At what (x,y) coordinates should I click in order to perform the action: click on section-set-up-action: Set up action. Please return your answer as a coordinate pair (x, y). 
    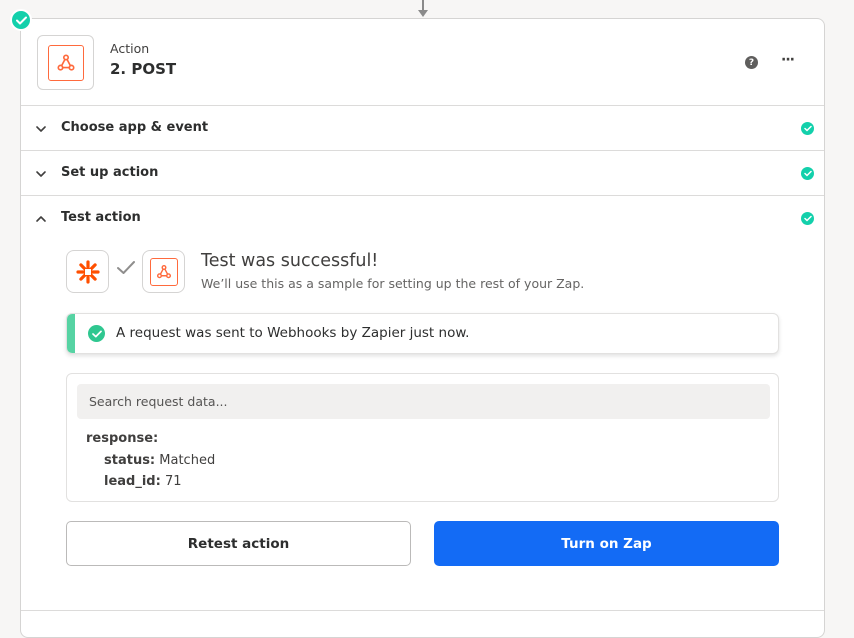
    Looking at the image, I should click on (422, 173).